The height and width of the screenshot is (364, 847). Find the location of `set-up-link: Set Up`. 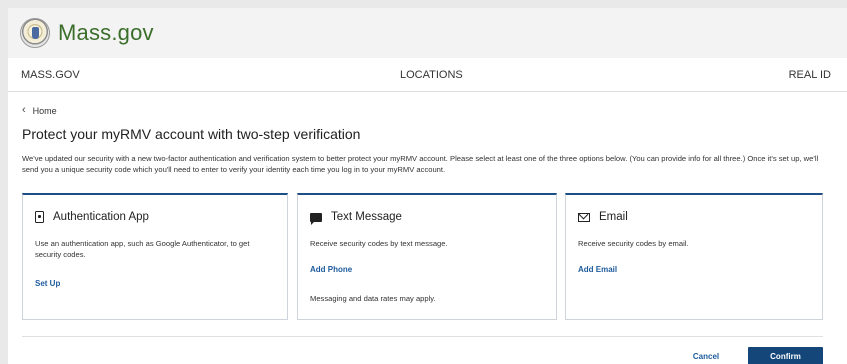

set-up-link: Set Up is located at coordinates (47, 283).